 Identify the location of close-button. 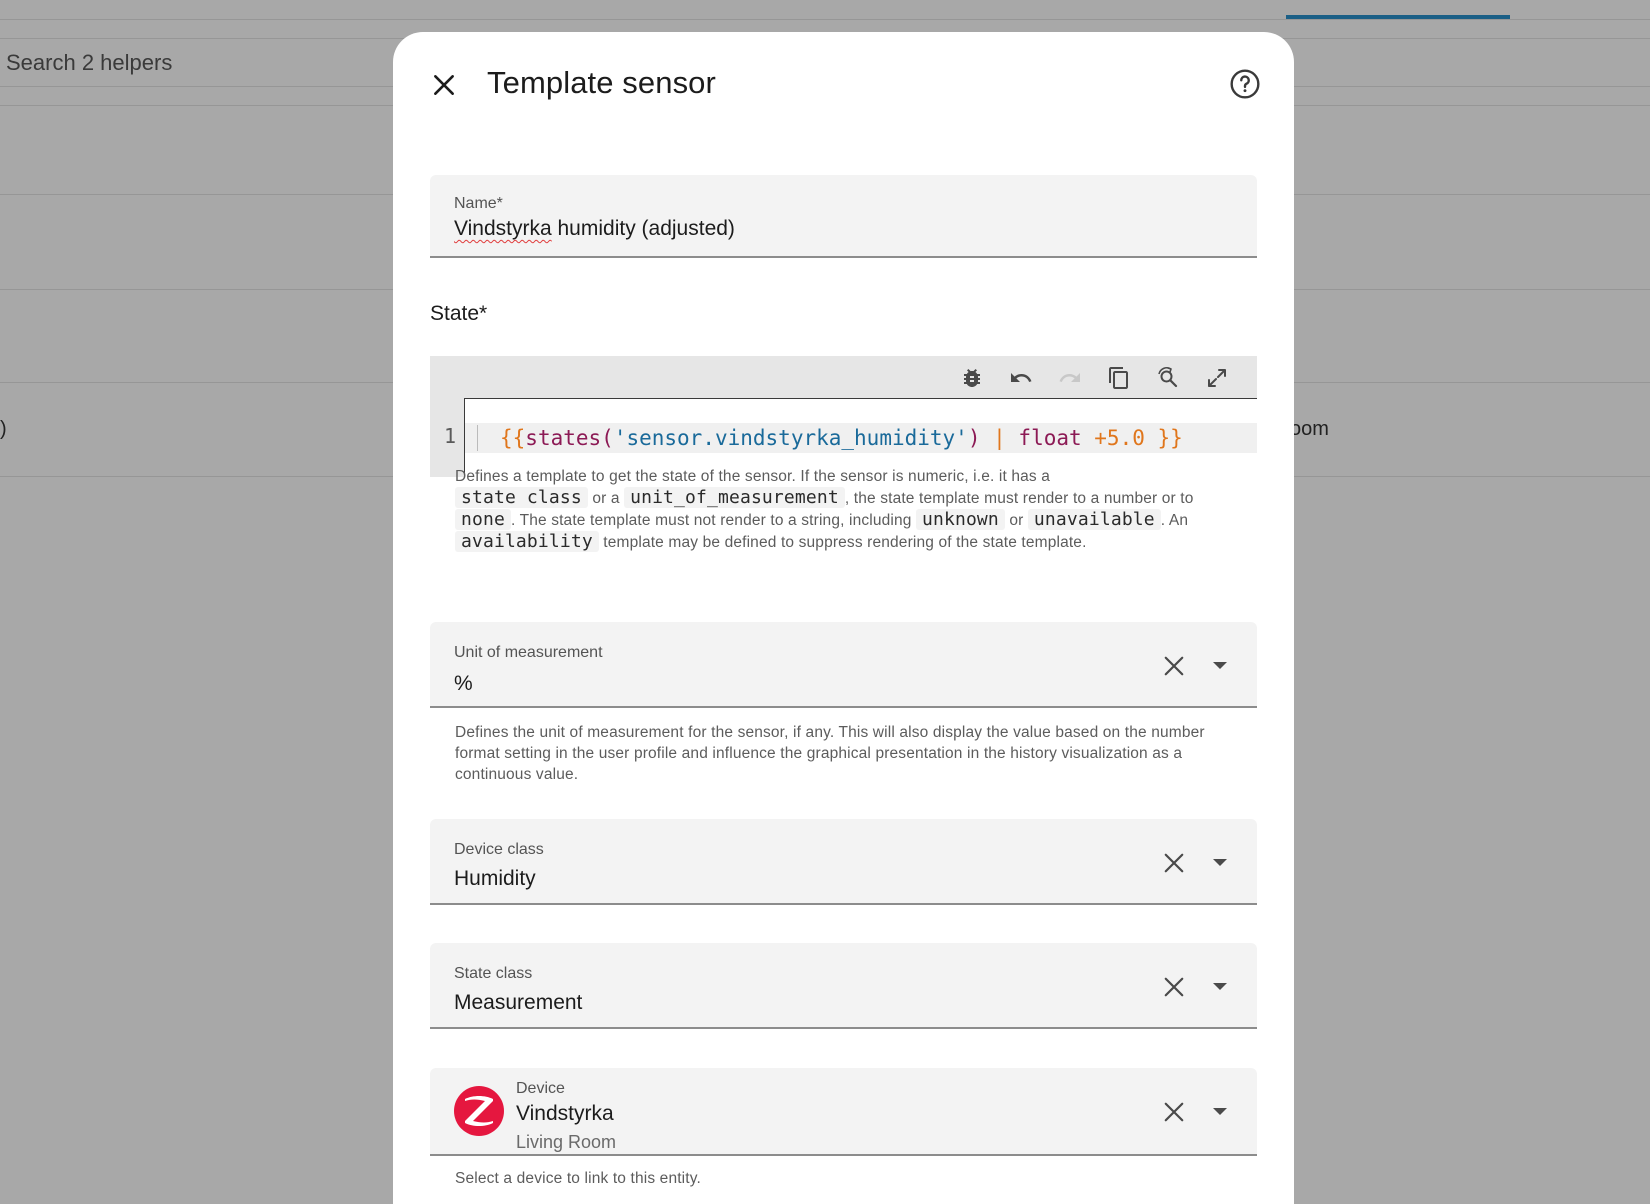
(444, 85).